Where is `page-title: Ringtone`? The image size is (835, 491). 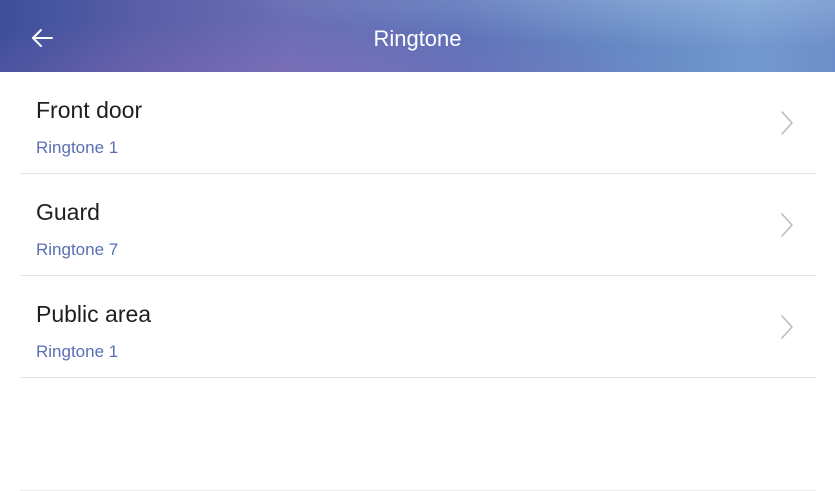 page-title: Ringtone is located at coordinates (417, 38).